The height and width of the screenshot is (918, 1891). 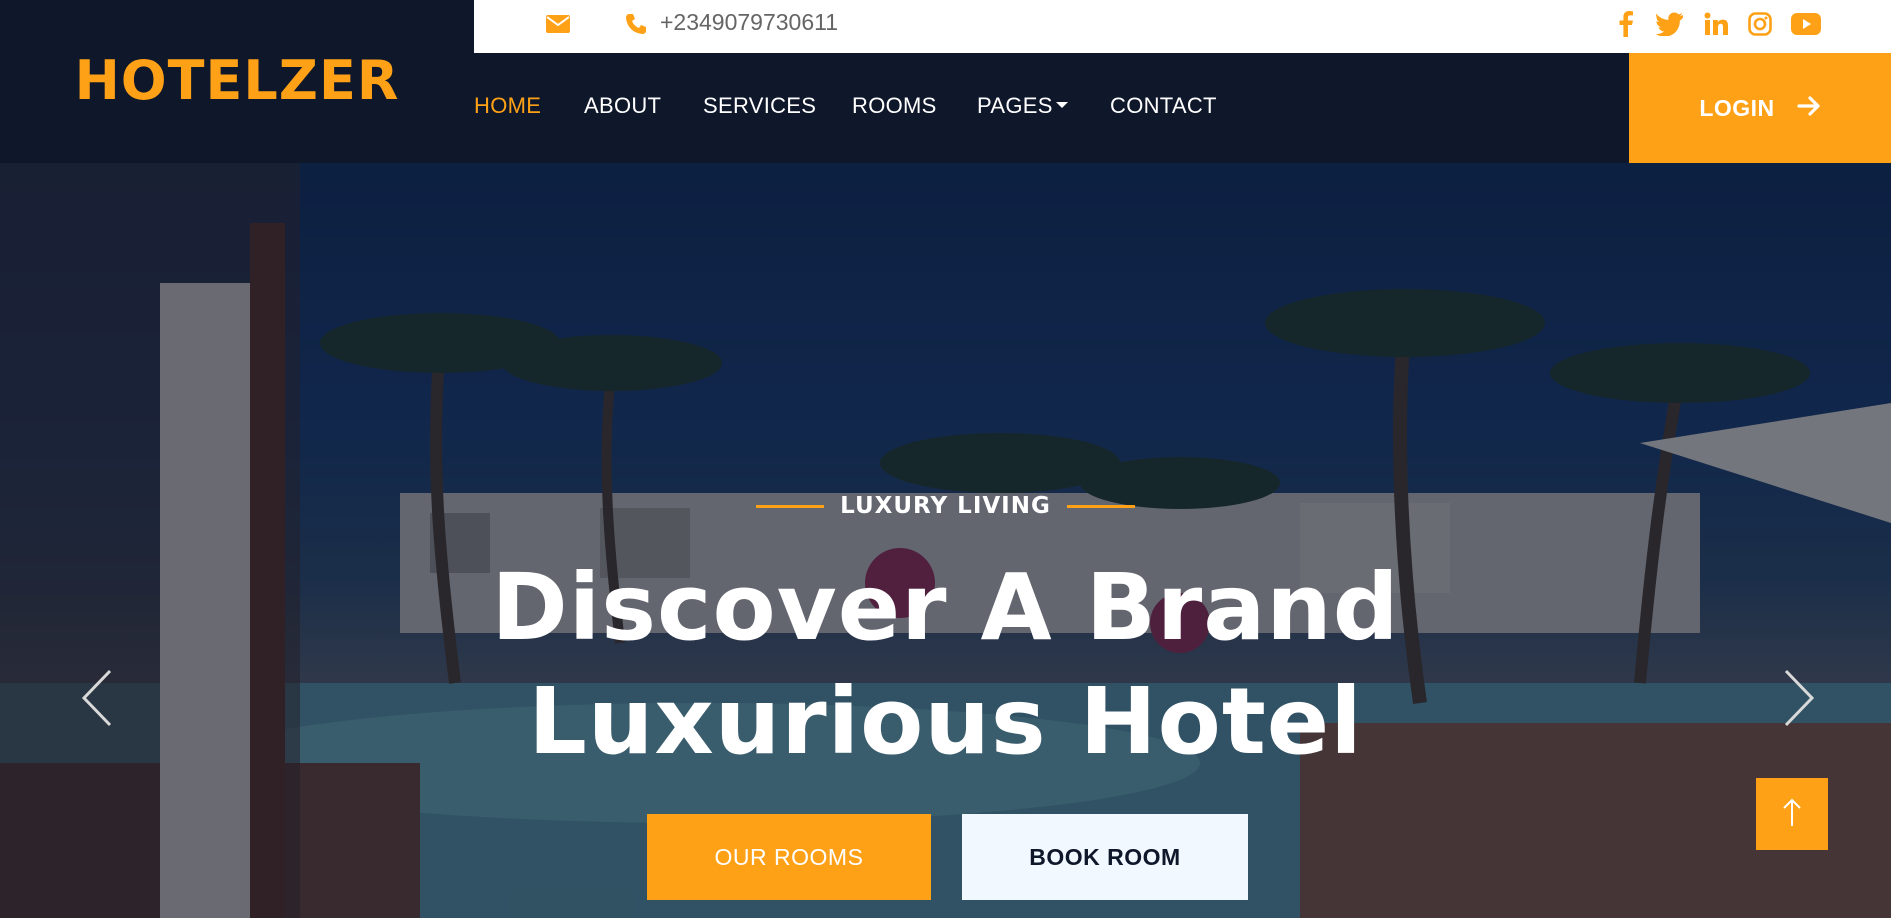 What do you see at coordinates (1182, 26) in the screenshot?
I see `top-bar: +2349079730611` at bounding box center [1182, 26].